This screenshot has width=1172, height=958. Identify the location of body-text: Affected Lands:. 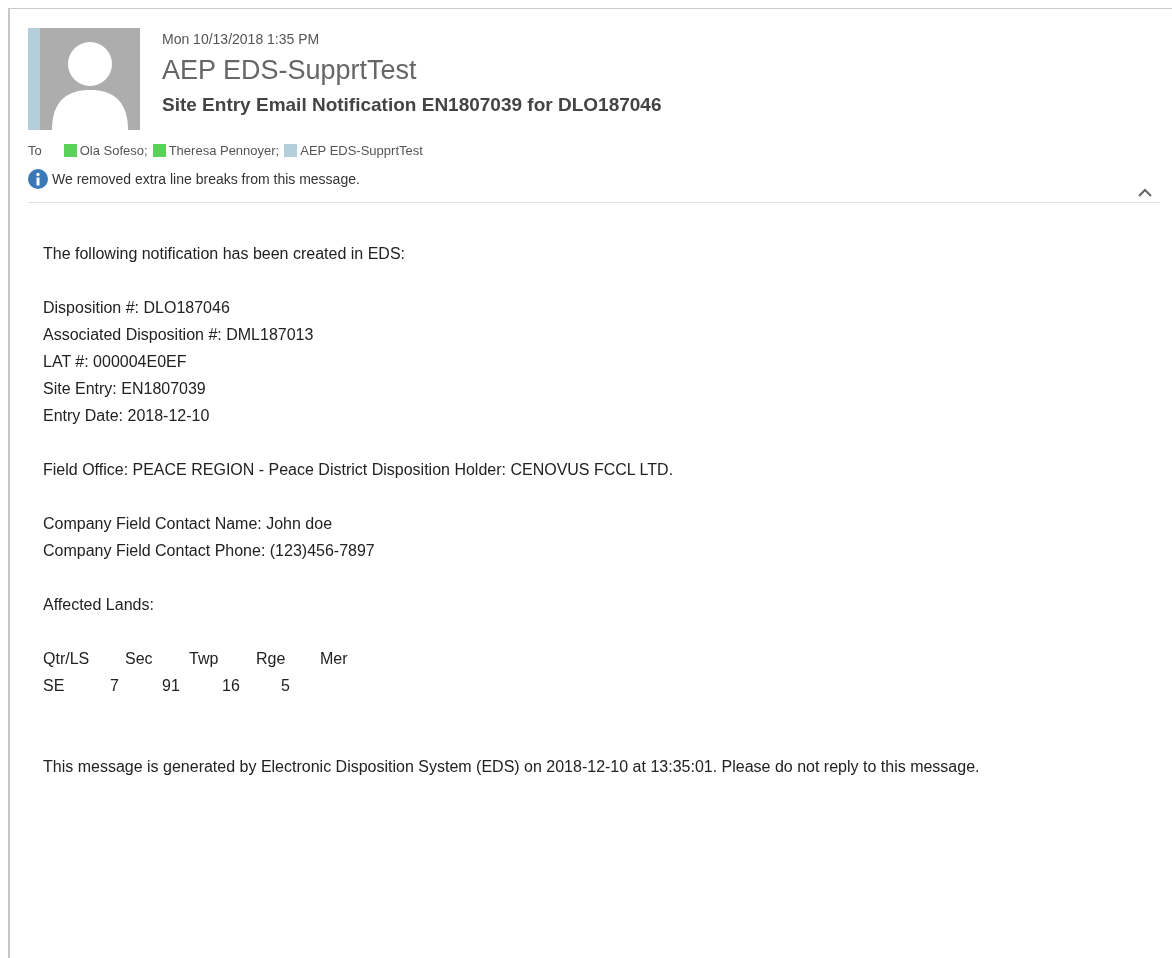
(99, 604).